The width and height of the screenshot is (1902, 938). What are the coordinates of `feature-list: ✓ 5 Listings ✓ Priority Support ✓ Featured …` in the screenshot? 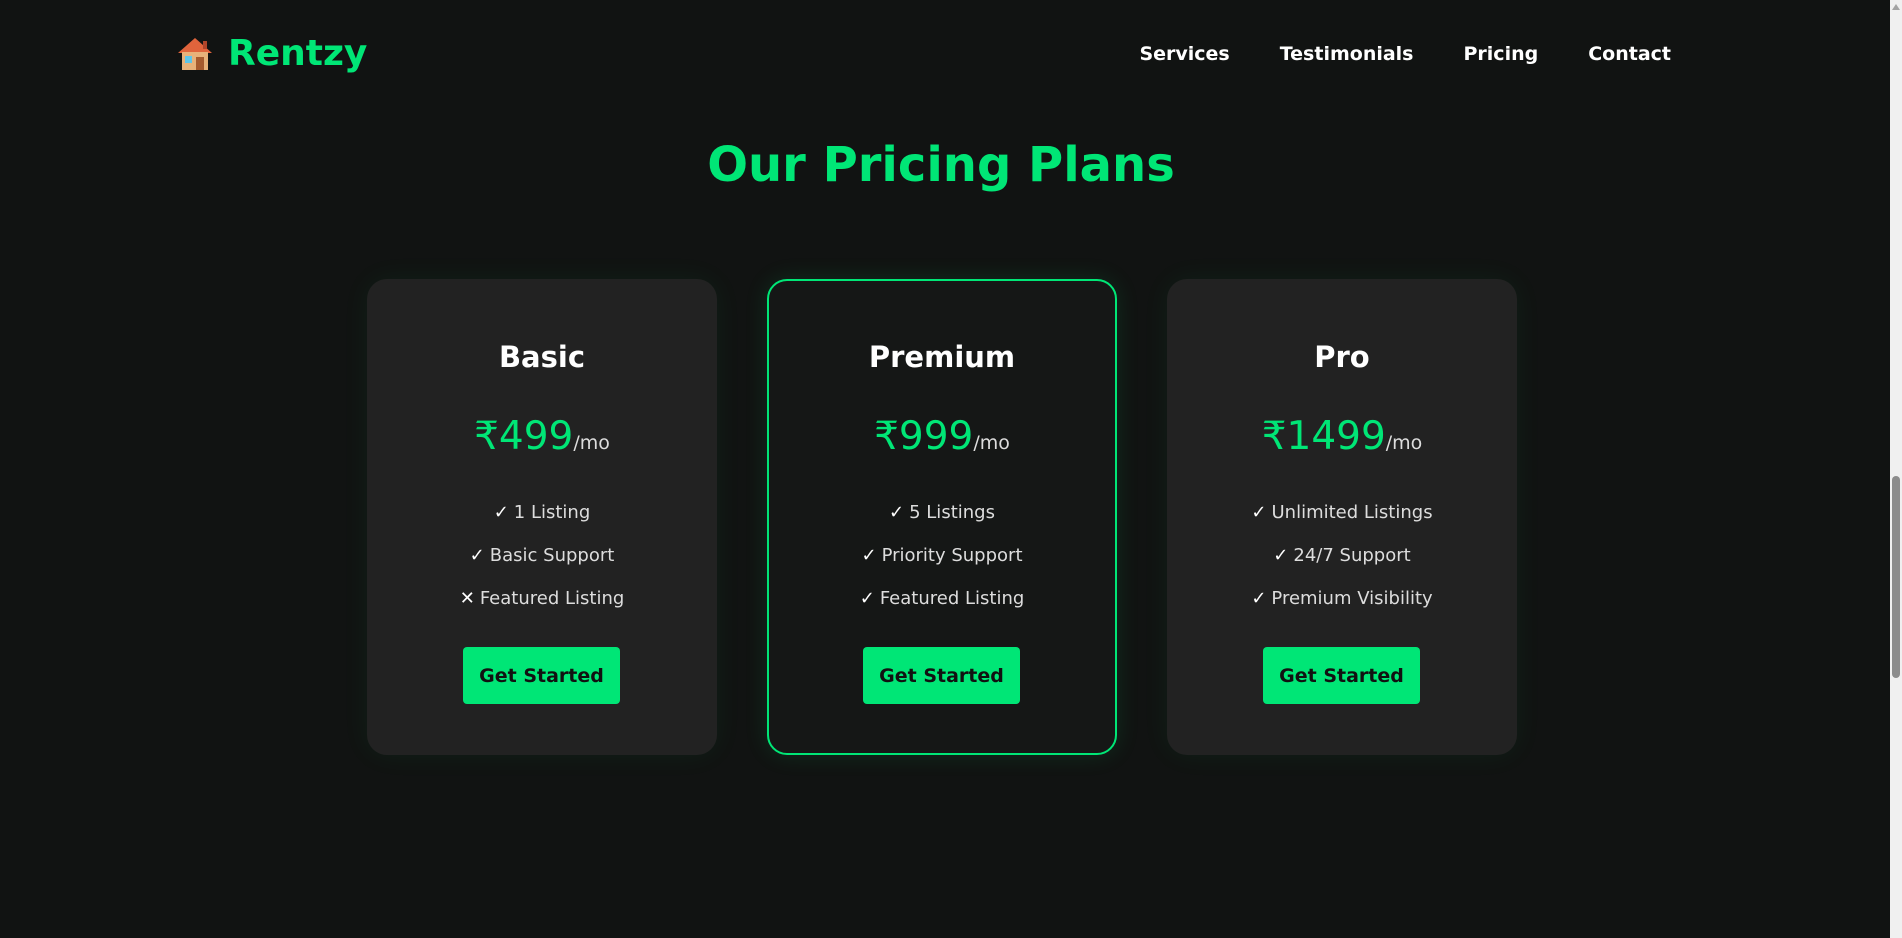 It's located at (942, 555).